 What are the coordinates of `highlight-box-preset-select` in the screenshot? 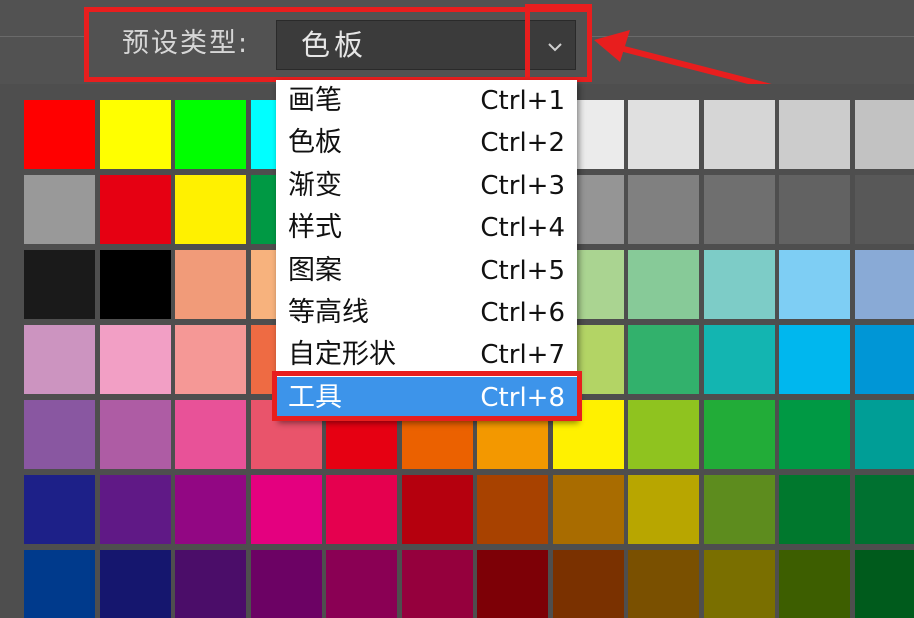 It's located at (338, 44).